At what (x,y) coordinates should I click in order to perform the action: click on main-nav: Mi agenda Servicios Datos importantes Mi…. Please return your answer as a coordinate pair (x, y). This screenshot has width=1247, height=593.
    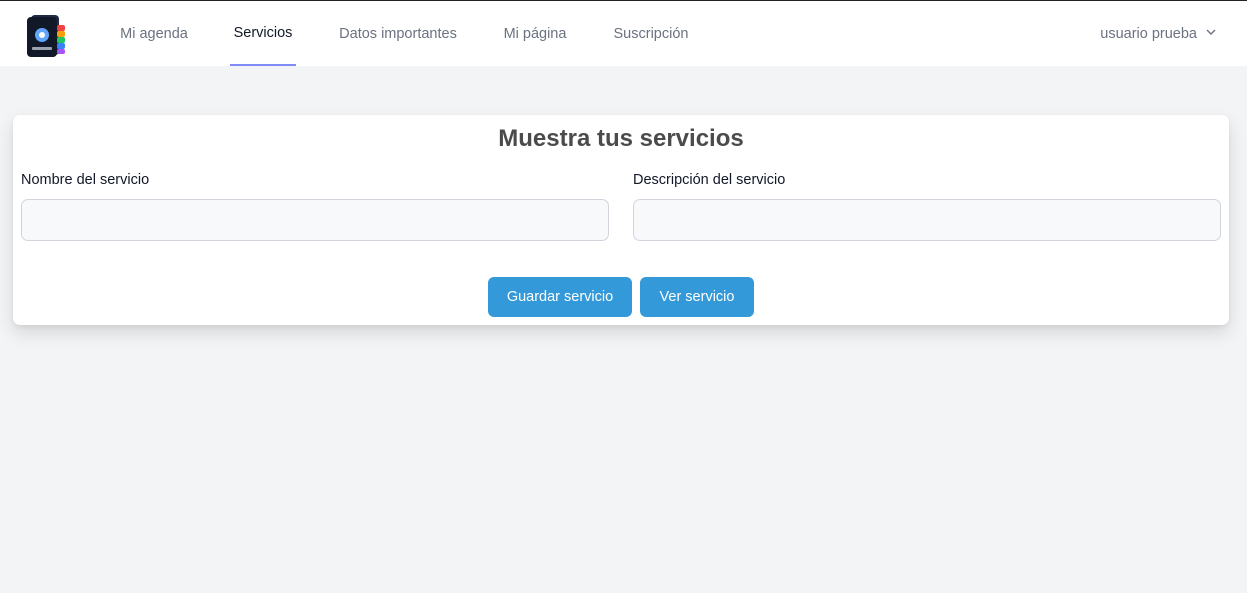
    Looking at the image, I should click on (400, 33).